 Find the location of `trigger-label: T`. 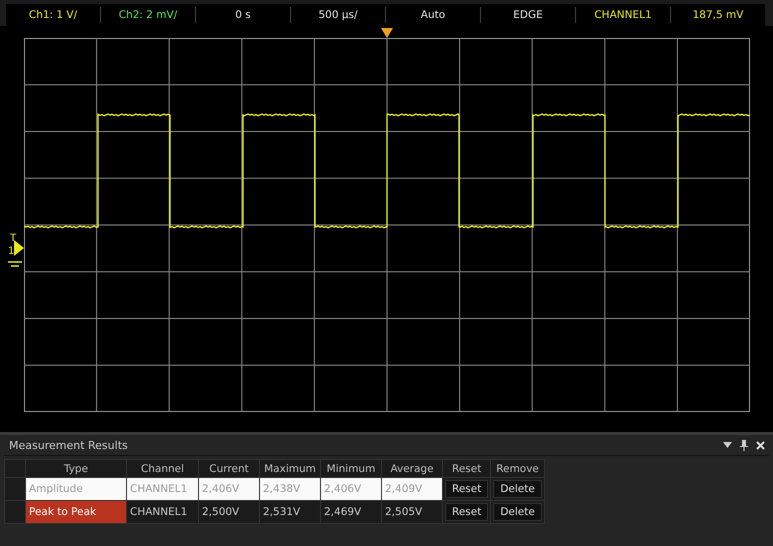

trigger-label: T is located at coordinates (13, 239).